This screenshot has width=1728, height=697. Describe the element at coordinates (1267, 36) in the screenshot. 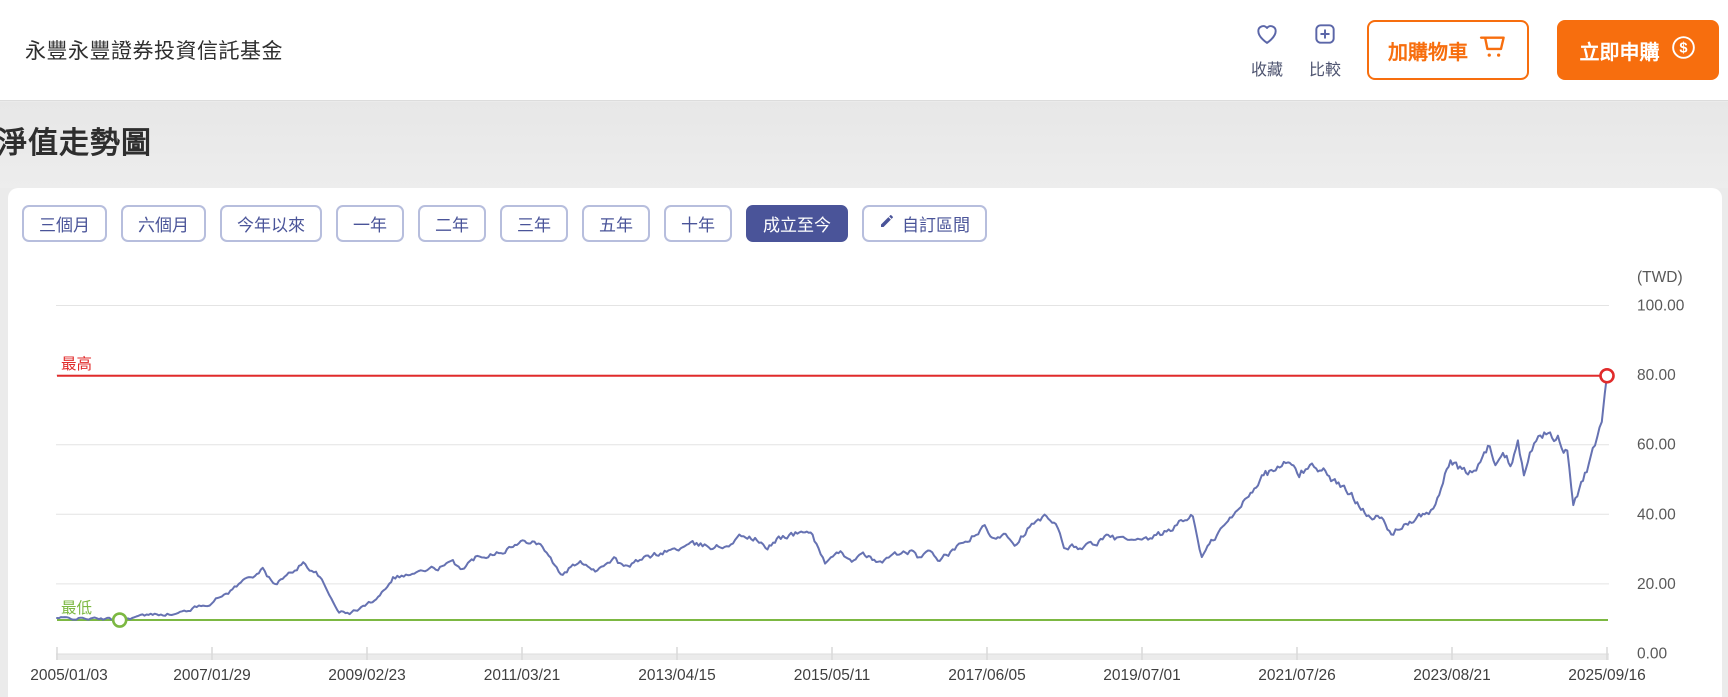

I see `heart-icon` at that location.